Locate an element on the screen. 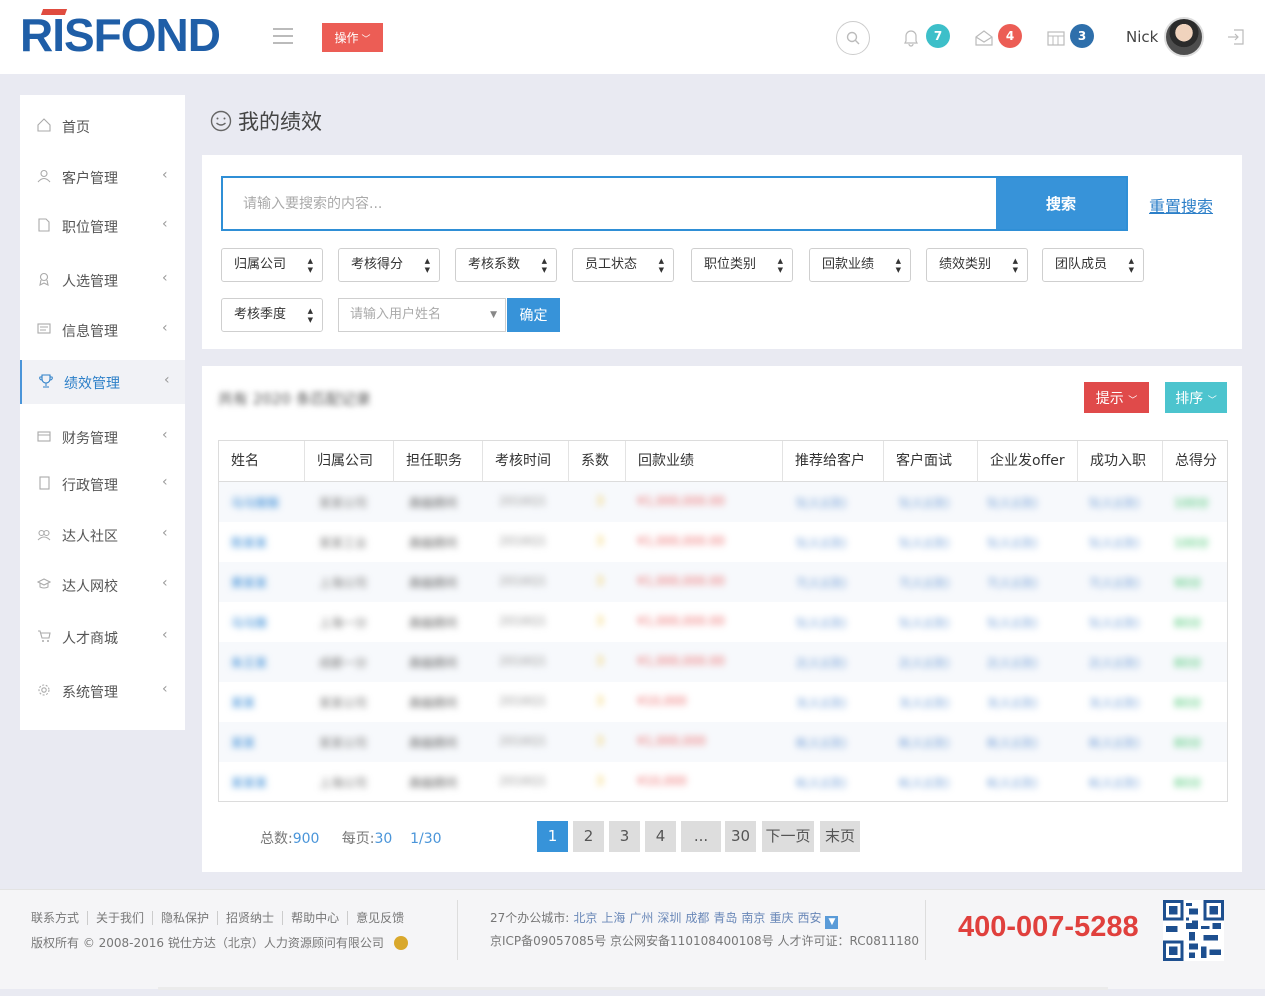  search-input is located at coordinates (609, 203).